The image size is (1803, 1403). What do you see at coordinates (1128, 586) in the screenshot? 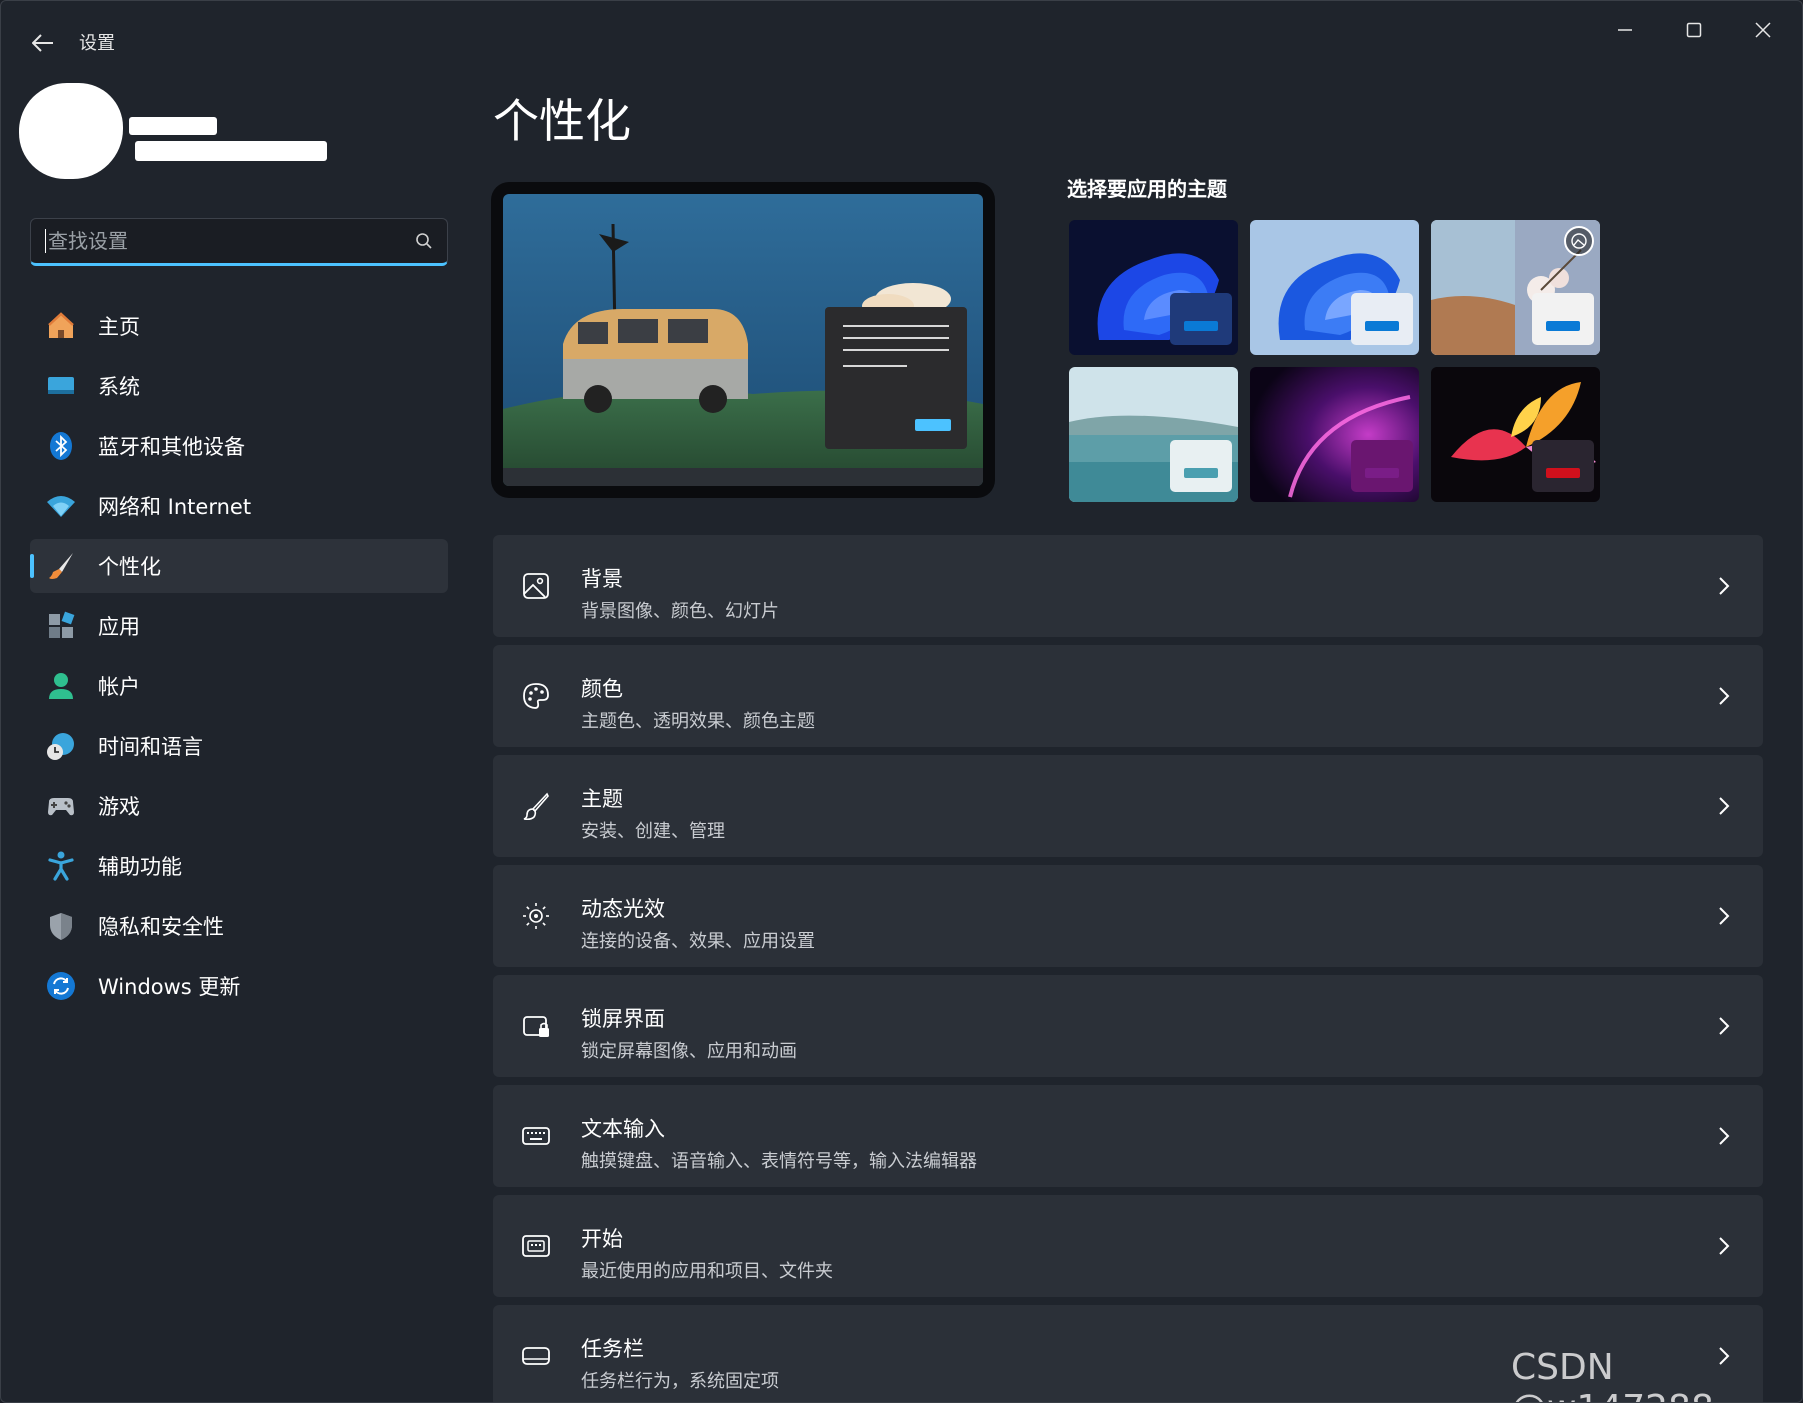
I see `setting-row-background: 背景 背景图像、颜色、幻灯片` at bounding box center [1128, 586].